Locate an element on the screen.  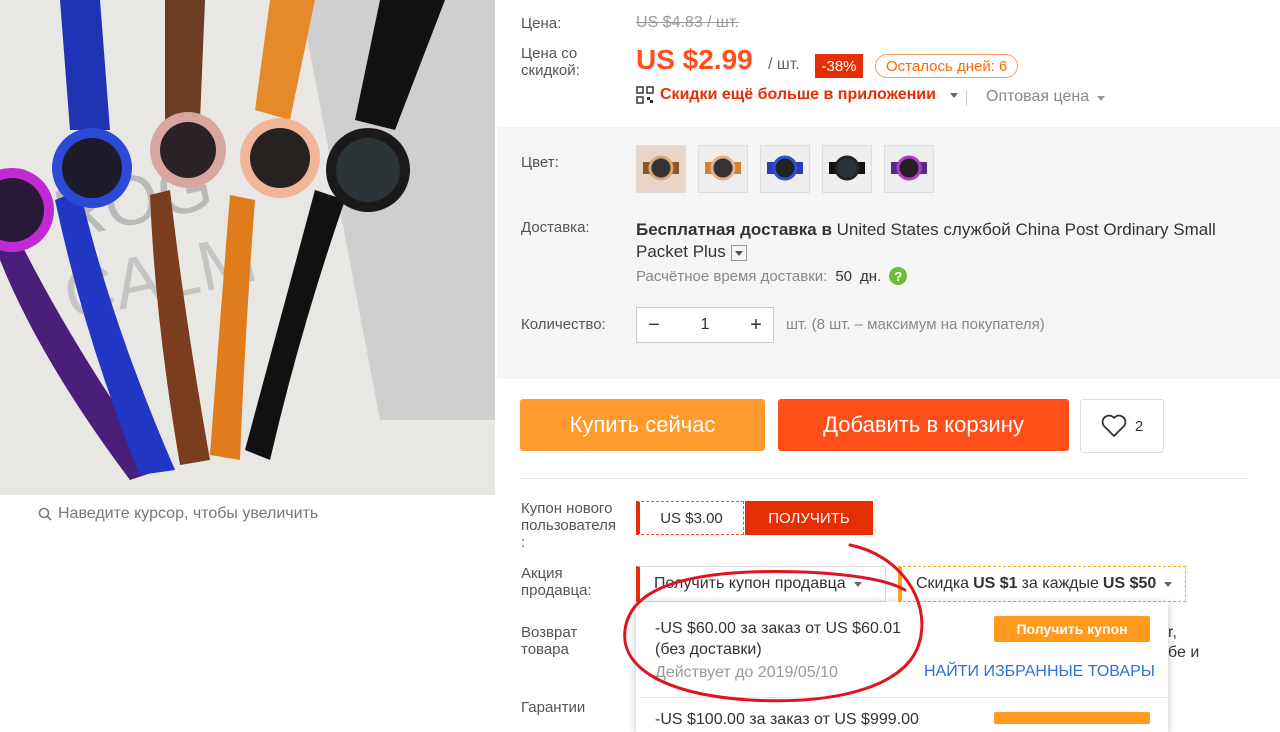
get-seller-coupon-button: Получить купон is located at coordinates (1072, 629).